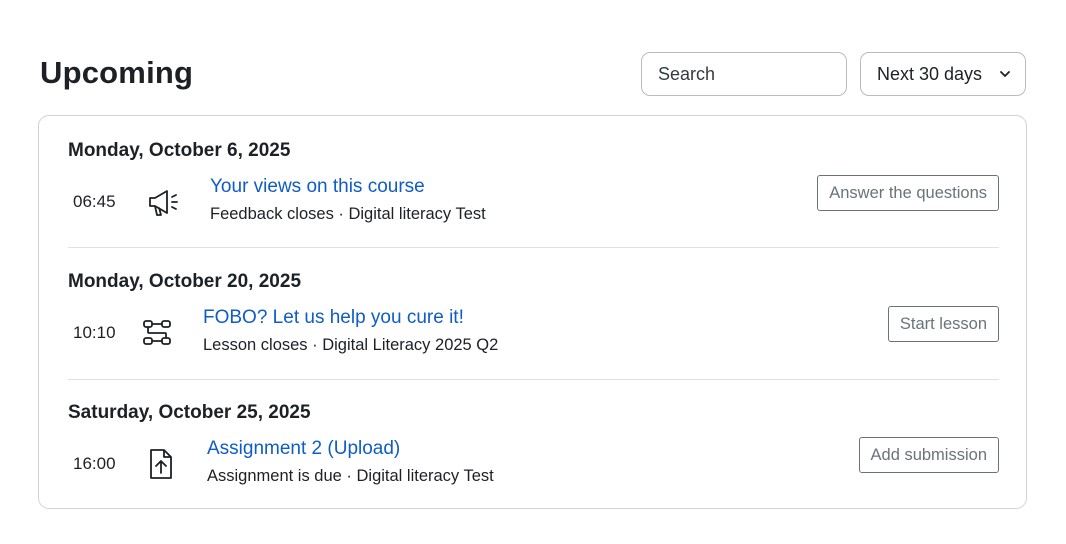 The width and height of the screenshot is (1066, 544). Describe the element at coordinates (928, 455) in the screenshot. I see `add-submission-button: Add submission` at that location.